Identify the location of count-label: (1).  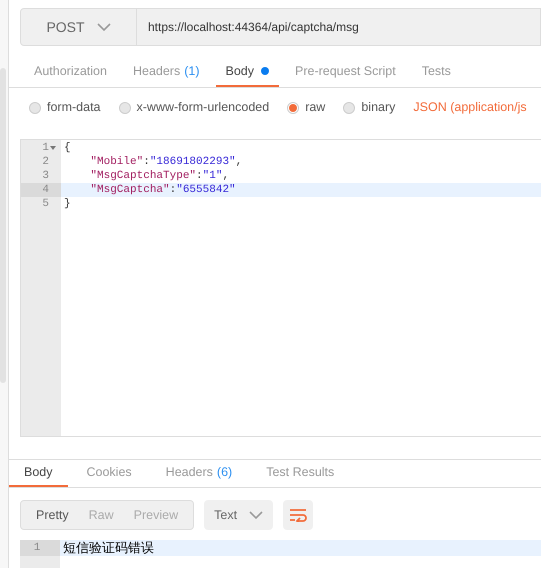
(192, 71).